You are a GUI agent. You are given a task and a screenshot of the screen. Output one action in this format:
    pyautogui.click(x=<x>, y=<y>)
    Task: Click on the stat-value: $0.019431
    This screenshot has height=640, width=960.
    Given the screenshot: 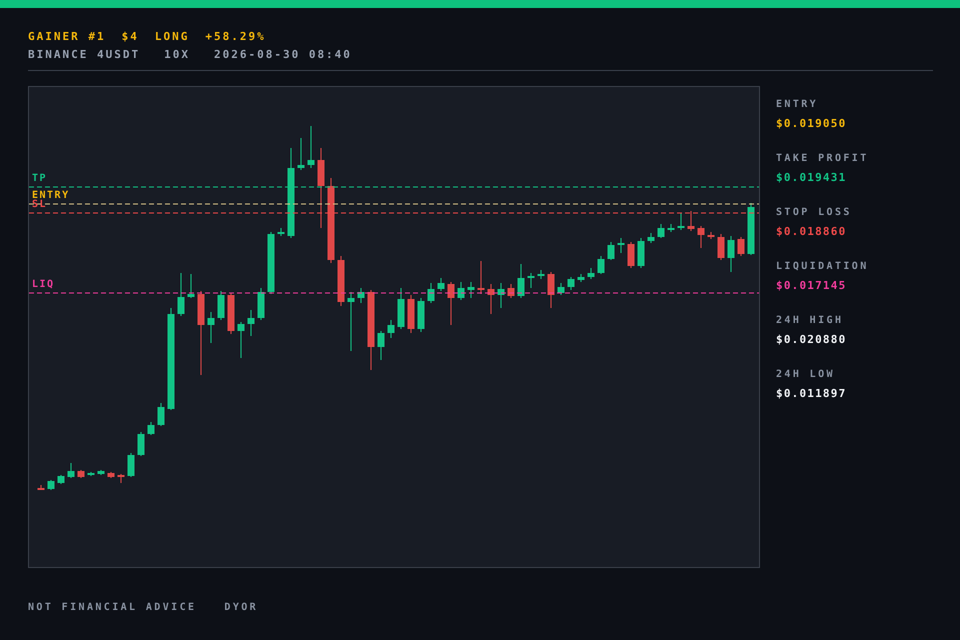 What is the action you would take?
    pyautogui.click(x=812, y=177)
    